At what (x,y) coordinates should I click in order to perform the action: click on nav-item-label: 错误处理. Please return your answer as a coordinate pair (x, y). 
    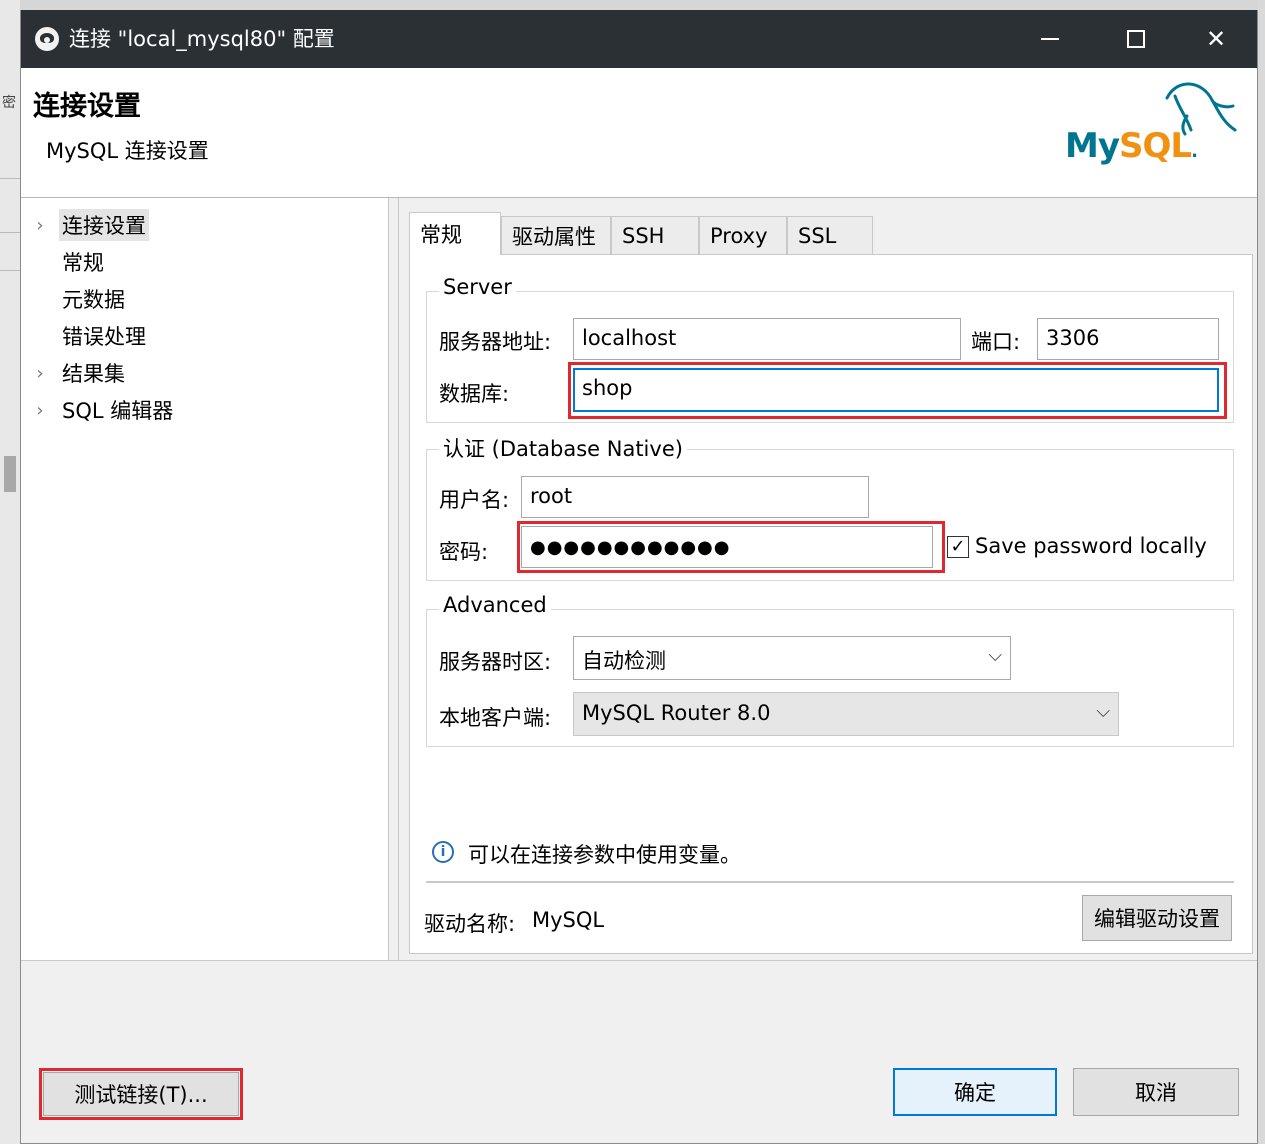
    Looking at the image, I should click on (104, 337).